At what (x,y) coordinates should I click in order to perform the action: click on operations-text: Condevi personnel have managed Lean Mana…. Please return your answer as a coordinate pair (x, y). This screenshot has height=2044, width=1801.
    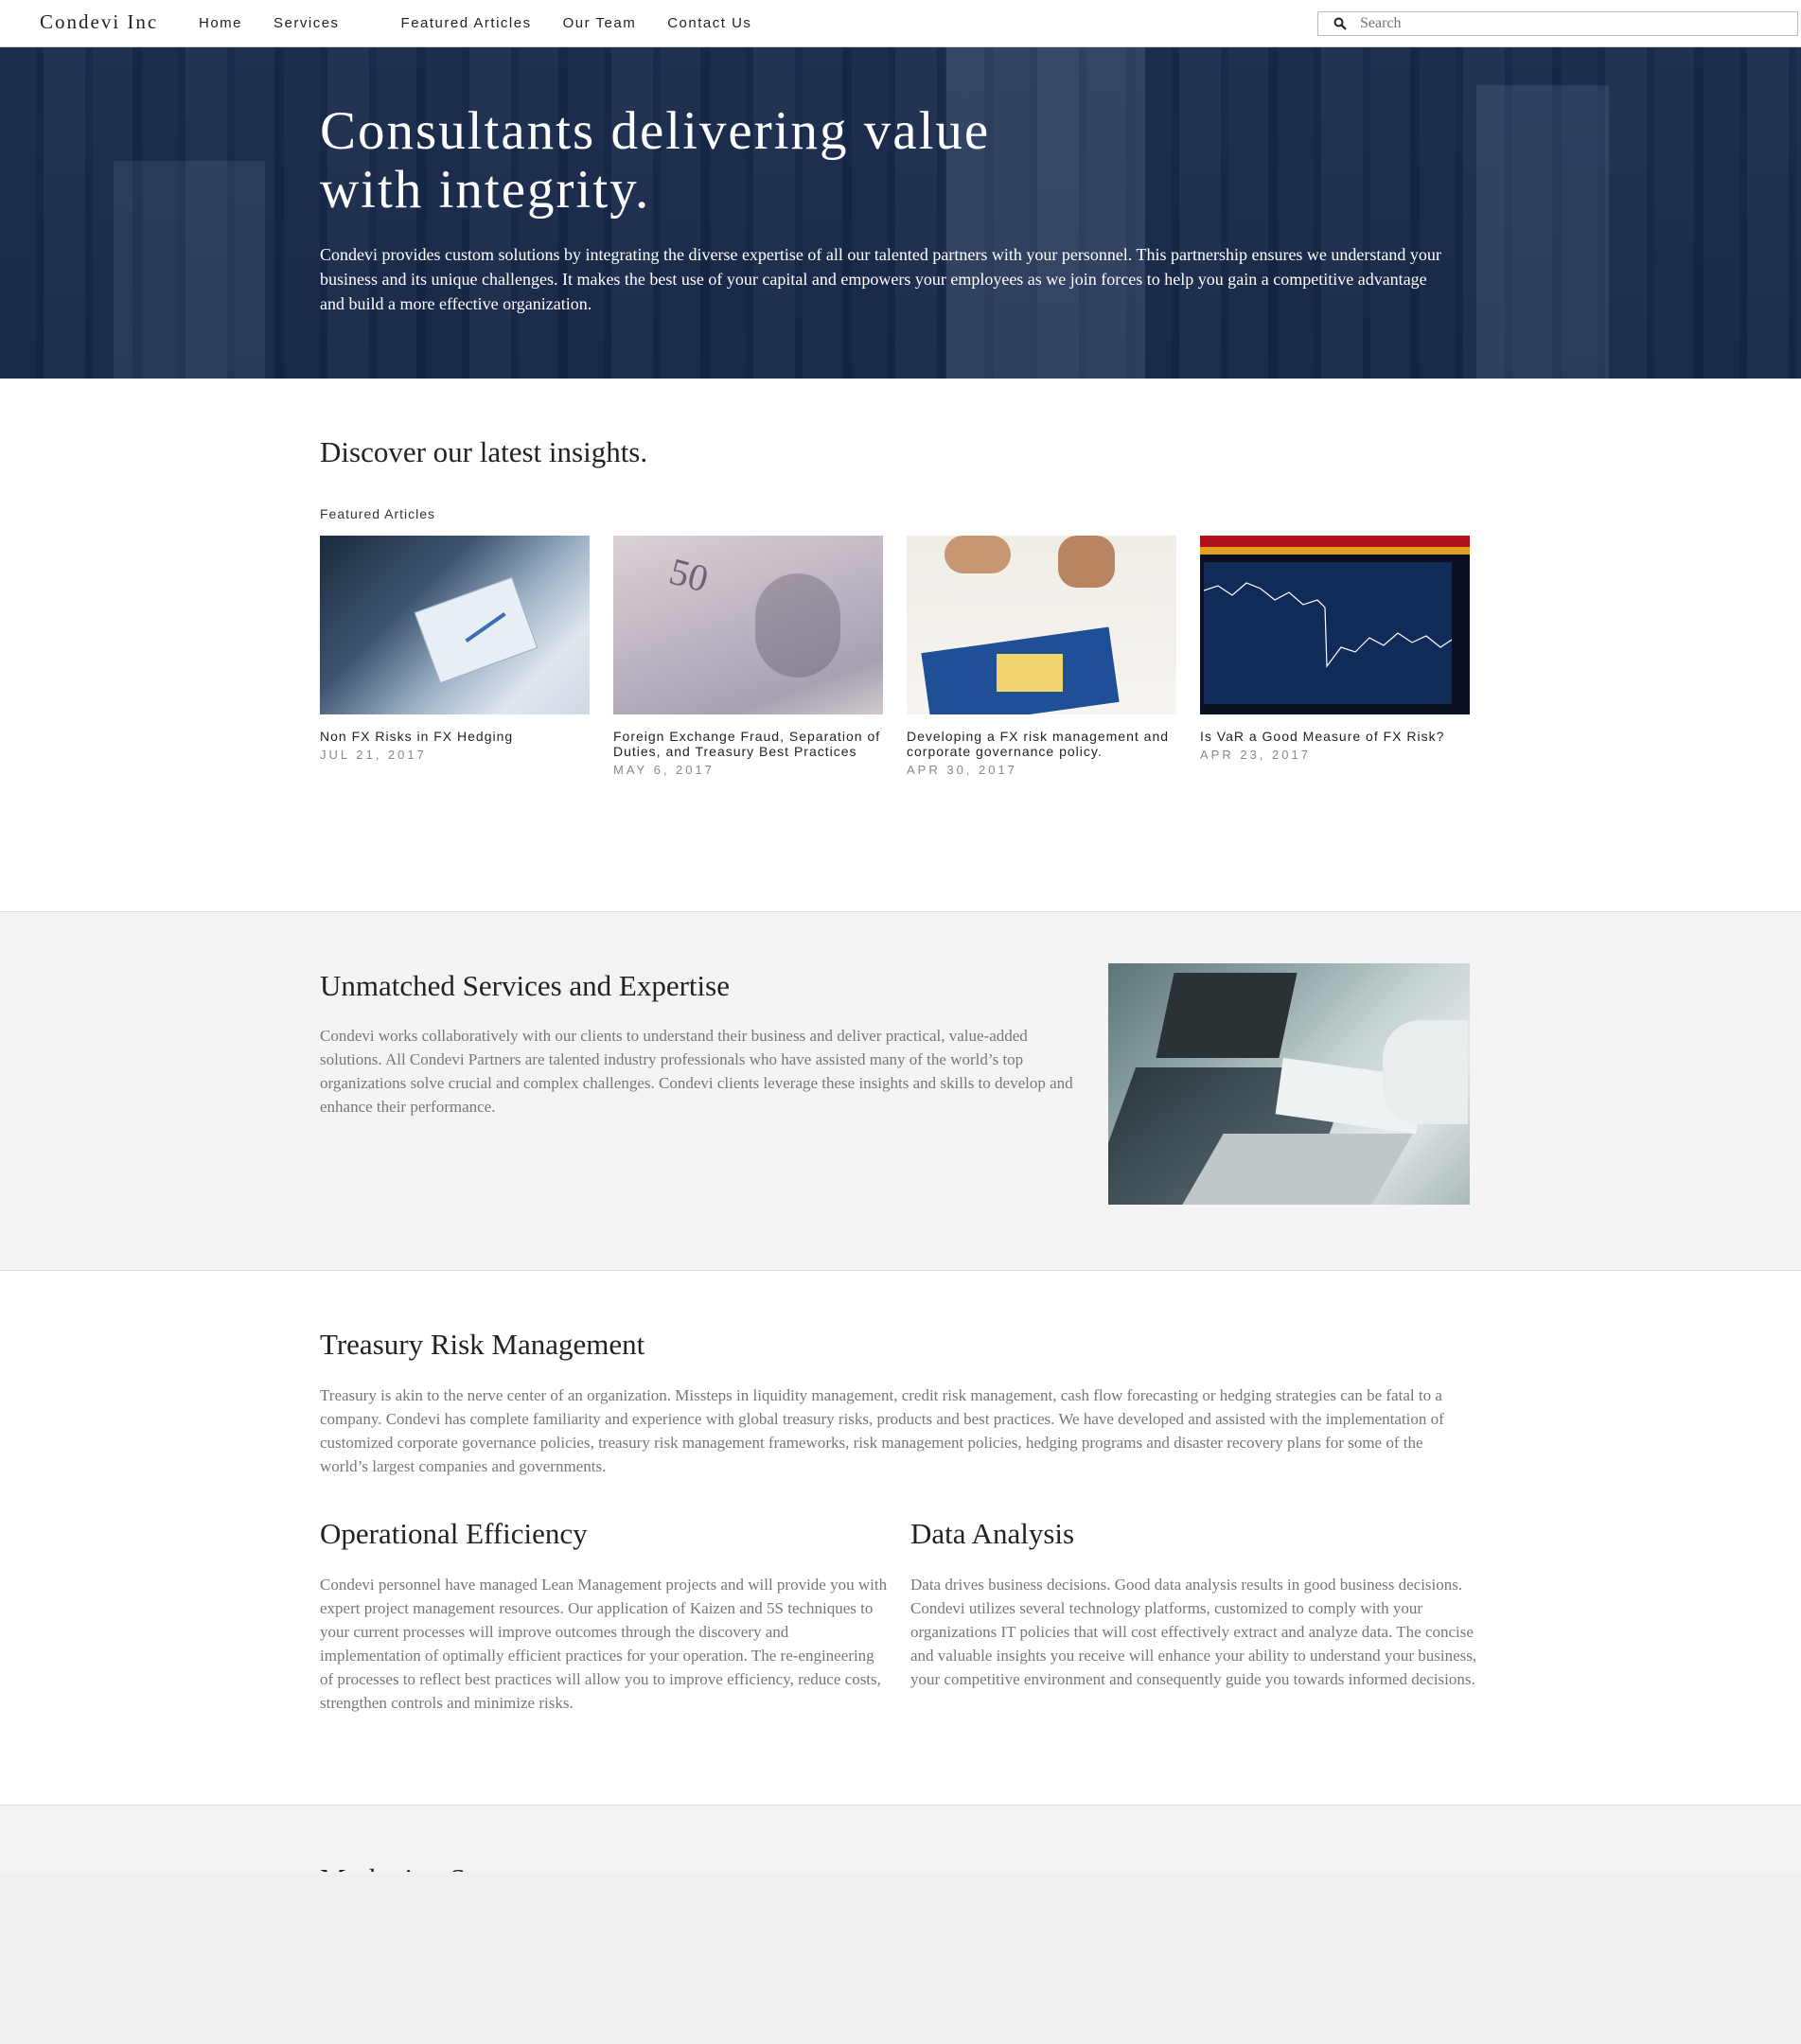
    Looking at the image, I should click on (604, 1644).